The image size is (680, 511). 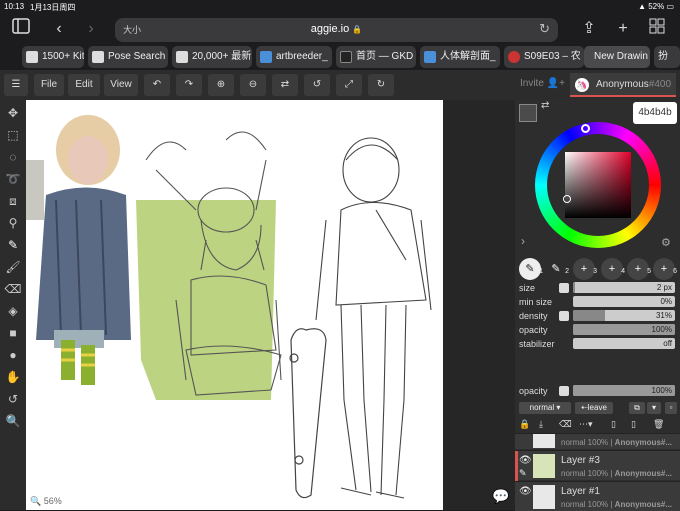 I want to click on brush-preset-2: ✎ 2, so click(x=557, y=269).